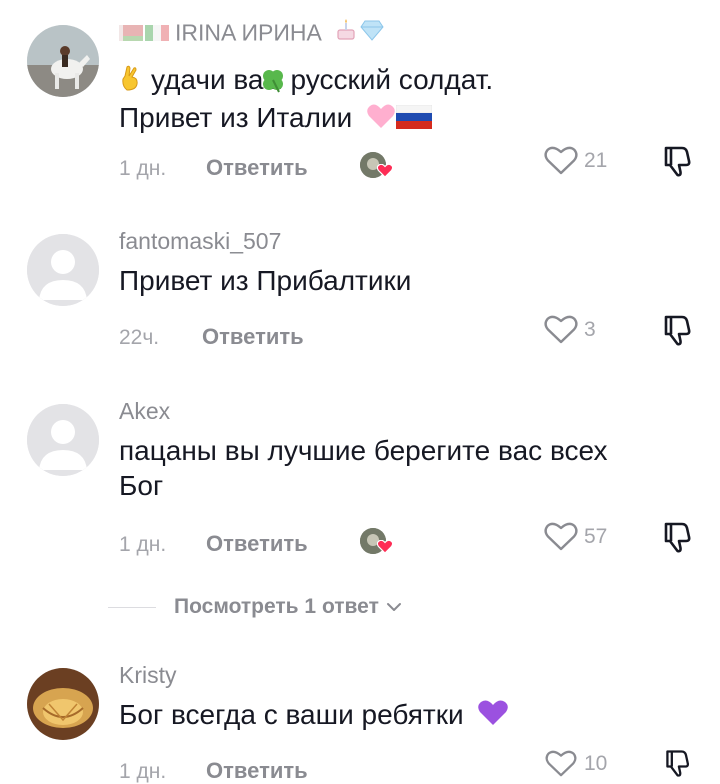 Image resolution: width=720 pixels, height=784 pixels. Describe the element at coordinates (251, 33) in the screenshot. I see `comment-username: IRINA ИРИНА` at that location.